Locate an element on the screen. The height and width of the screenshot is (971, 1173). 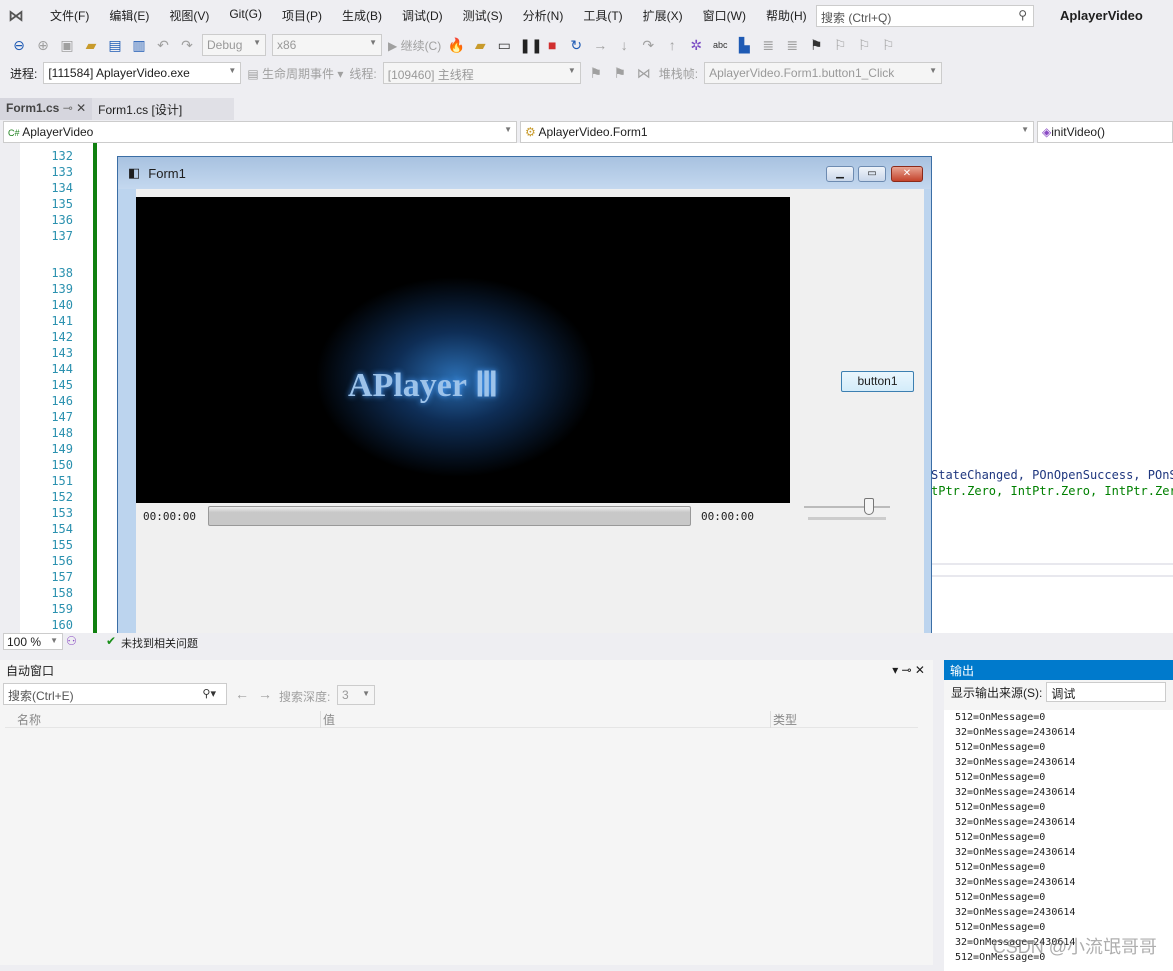
step-out-icon: ↑ is located at coordinates (672, 45).